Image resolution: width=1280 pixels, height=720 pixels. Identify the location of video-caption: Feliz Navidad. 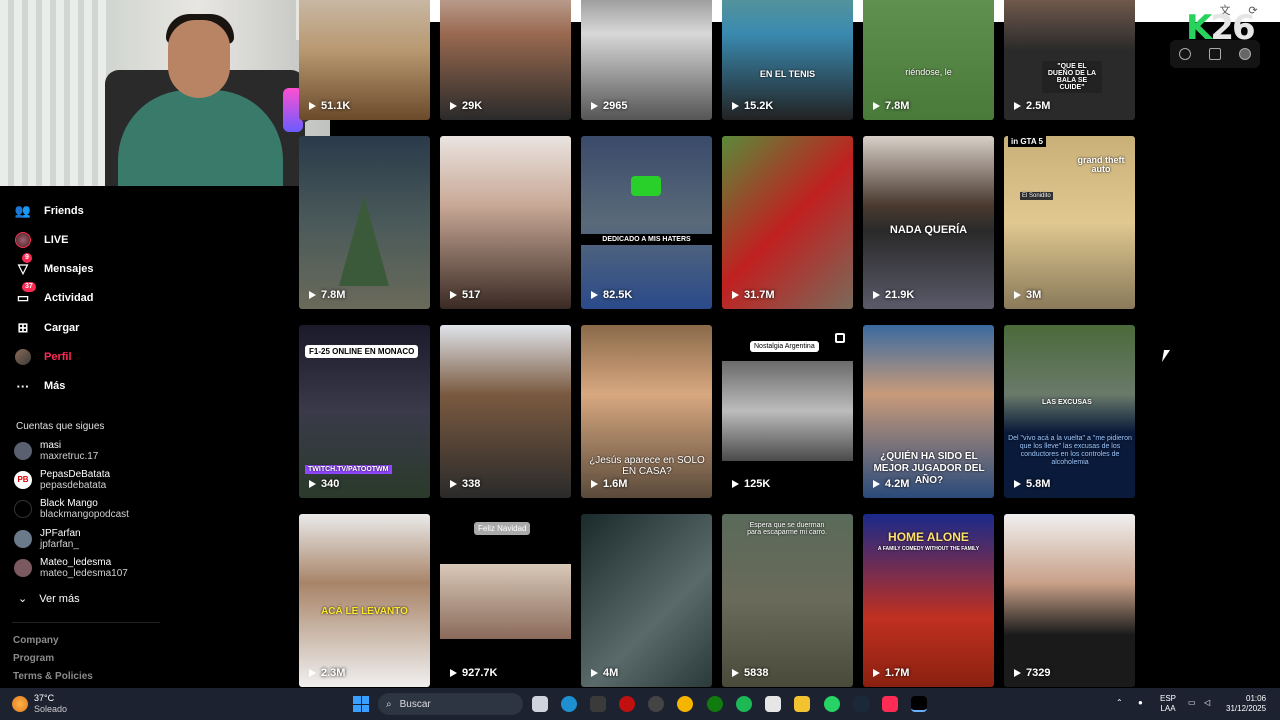
(502, 528).